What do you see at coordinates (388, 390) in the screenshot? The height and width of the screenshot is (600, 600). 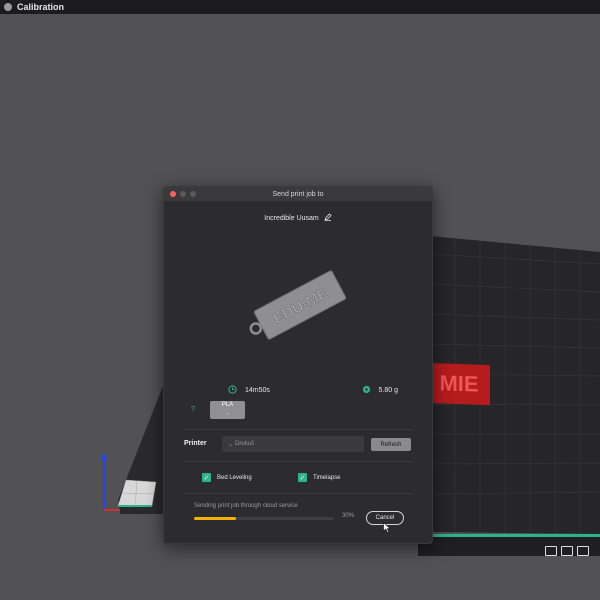 I see `weight-value: 5.80 g` at bounding box center [388, 390].